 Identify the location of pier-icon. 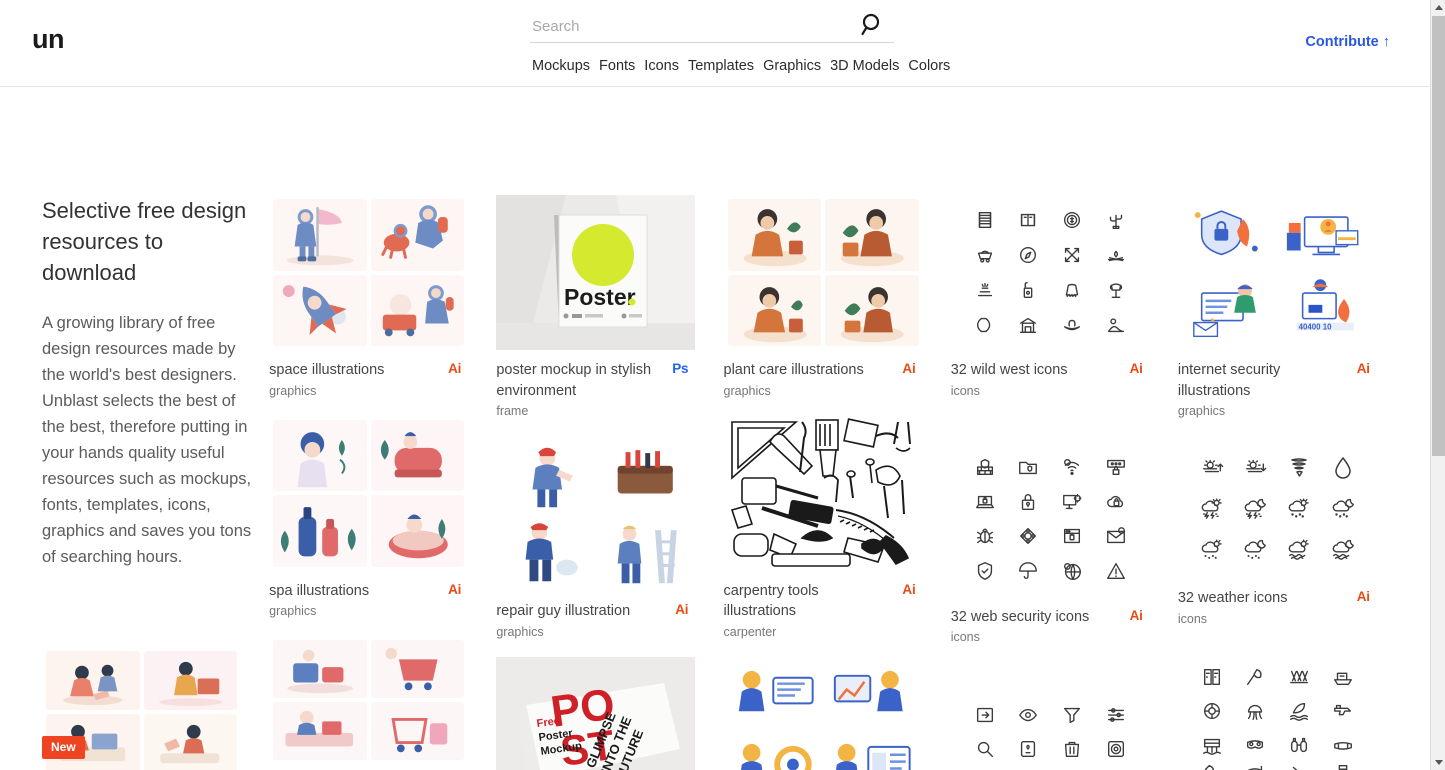
(1211, 746).